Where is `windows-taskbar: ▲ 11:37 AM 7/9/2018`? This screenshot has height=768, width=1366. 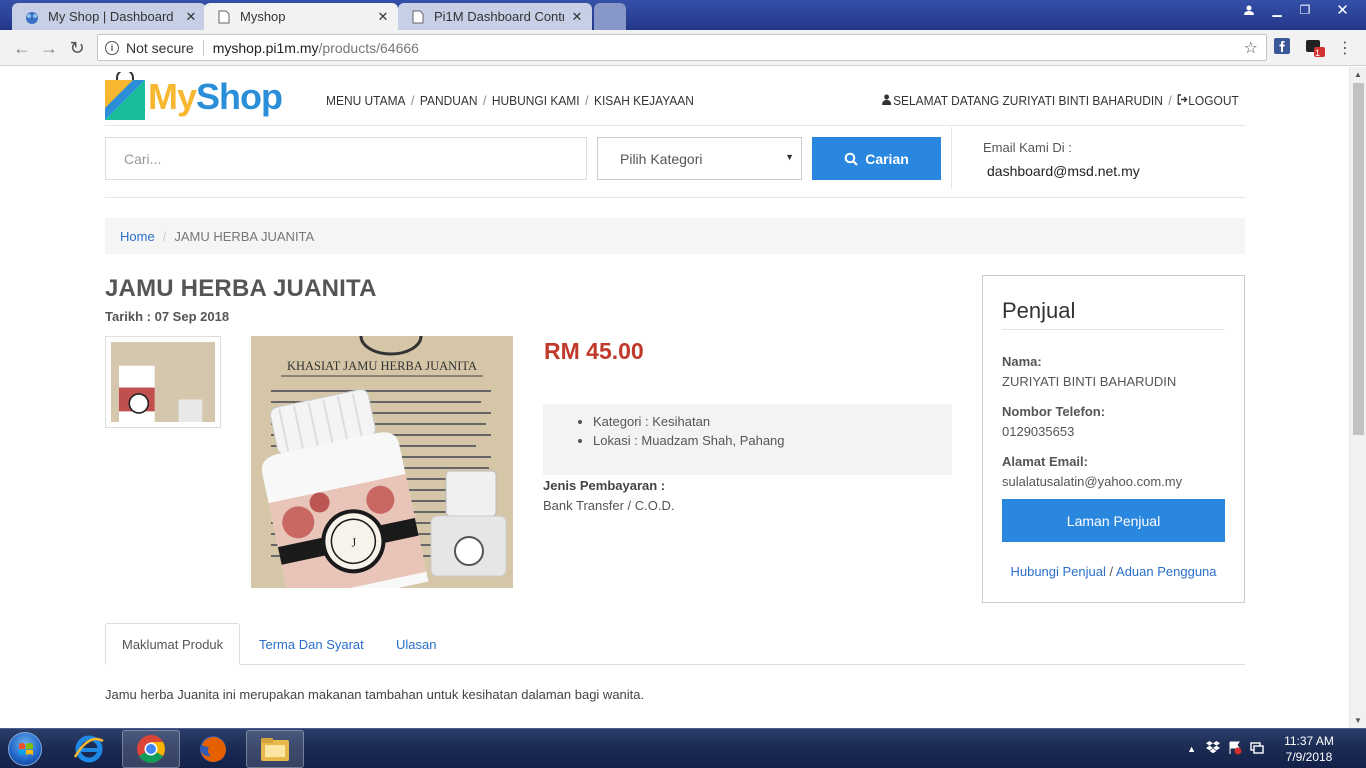 windows-taskbar: ▲ 11:37 AM 7/9/2018 is located at coordinates (683, 748).